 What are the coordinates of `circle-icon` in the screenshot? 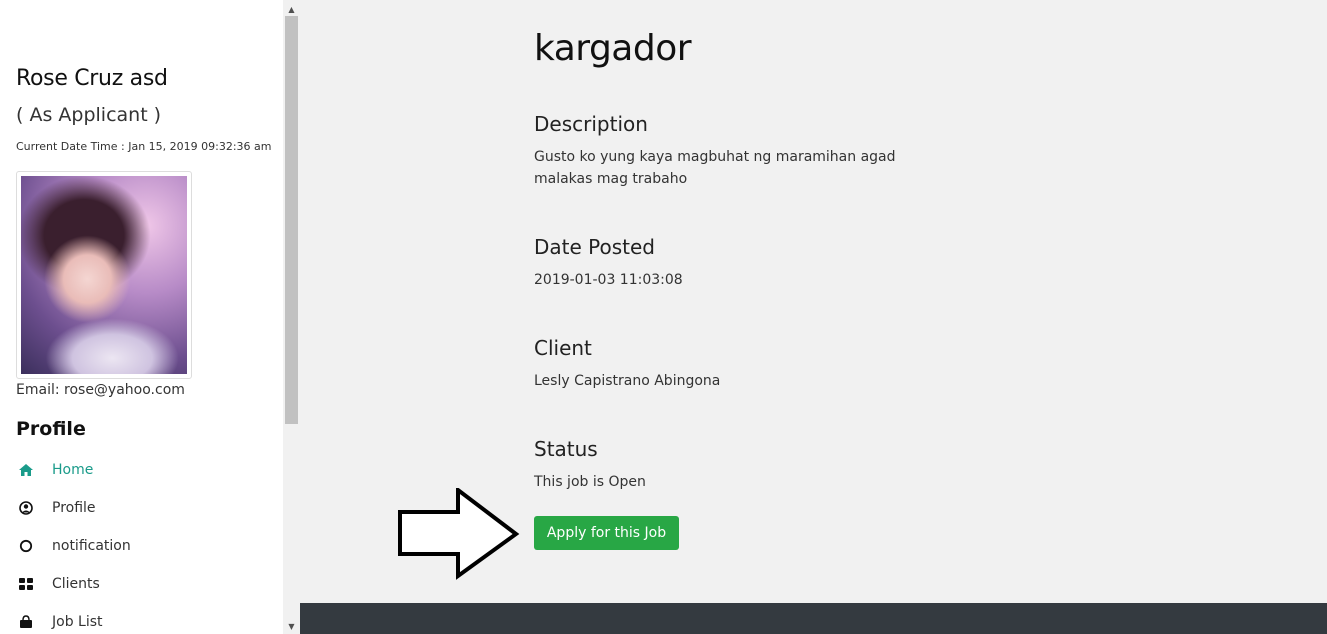 It's located at (26, 546).